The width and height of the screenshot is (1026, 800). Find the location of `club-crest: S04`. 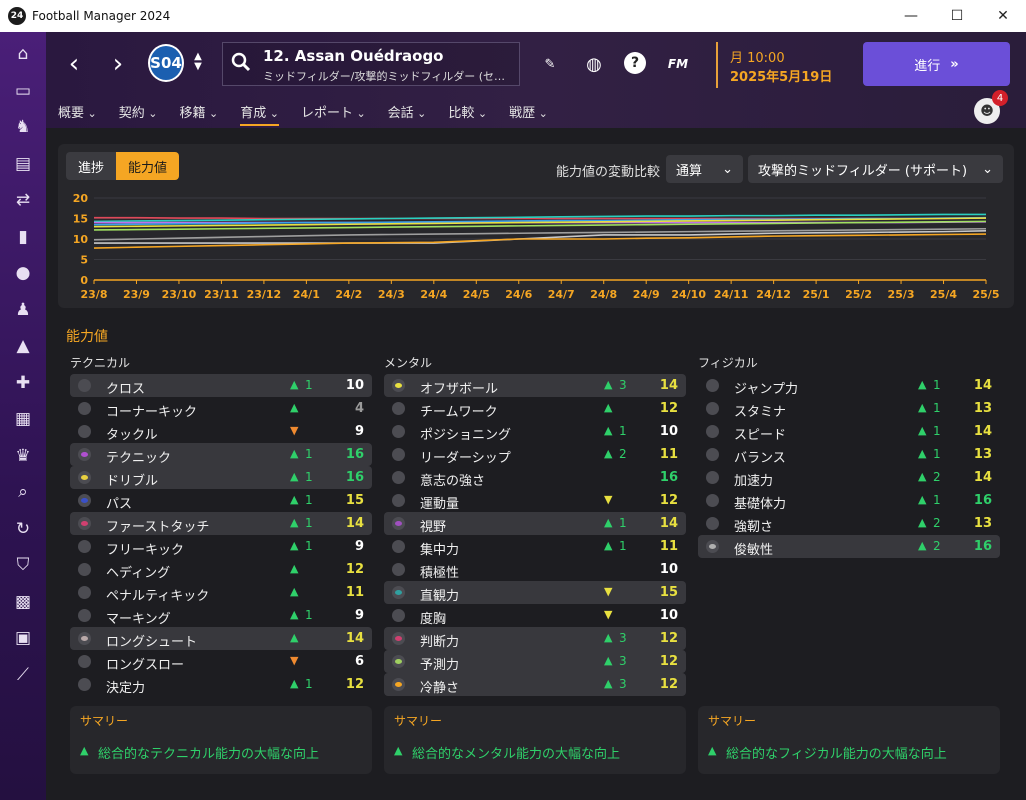

club-crest: S04 is located at coordinates (166, 63).